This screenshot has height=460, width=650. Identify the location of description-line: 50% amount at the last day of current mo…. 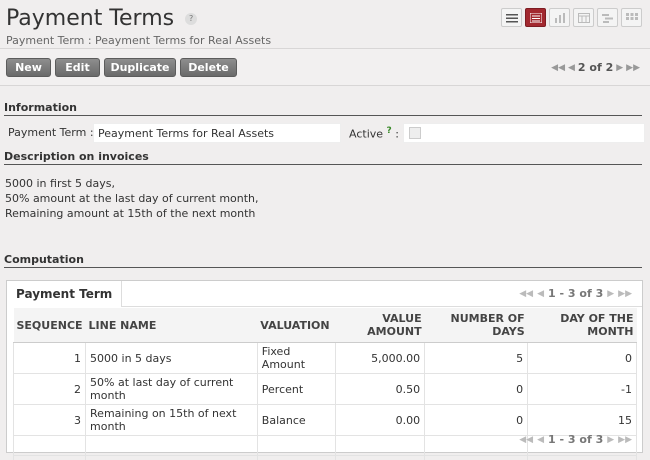
(132, 198).